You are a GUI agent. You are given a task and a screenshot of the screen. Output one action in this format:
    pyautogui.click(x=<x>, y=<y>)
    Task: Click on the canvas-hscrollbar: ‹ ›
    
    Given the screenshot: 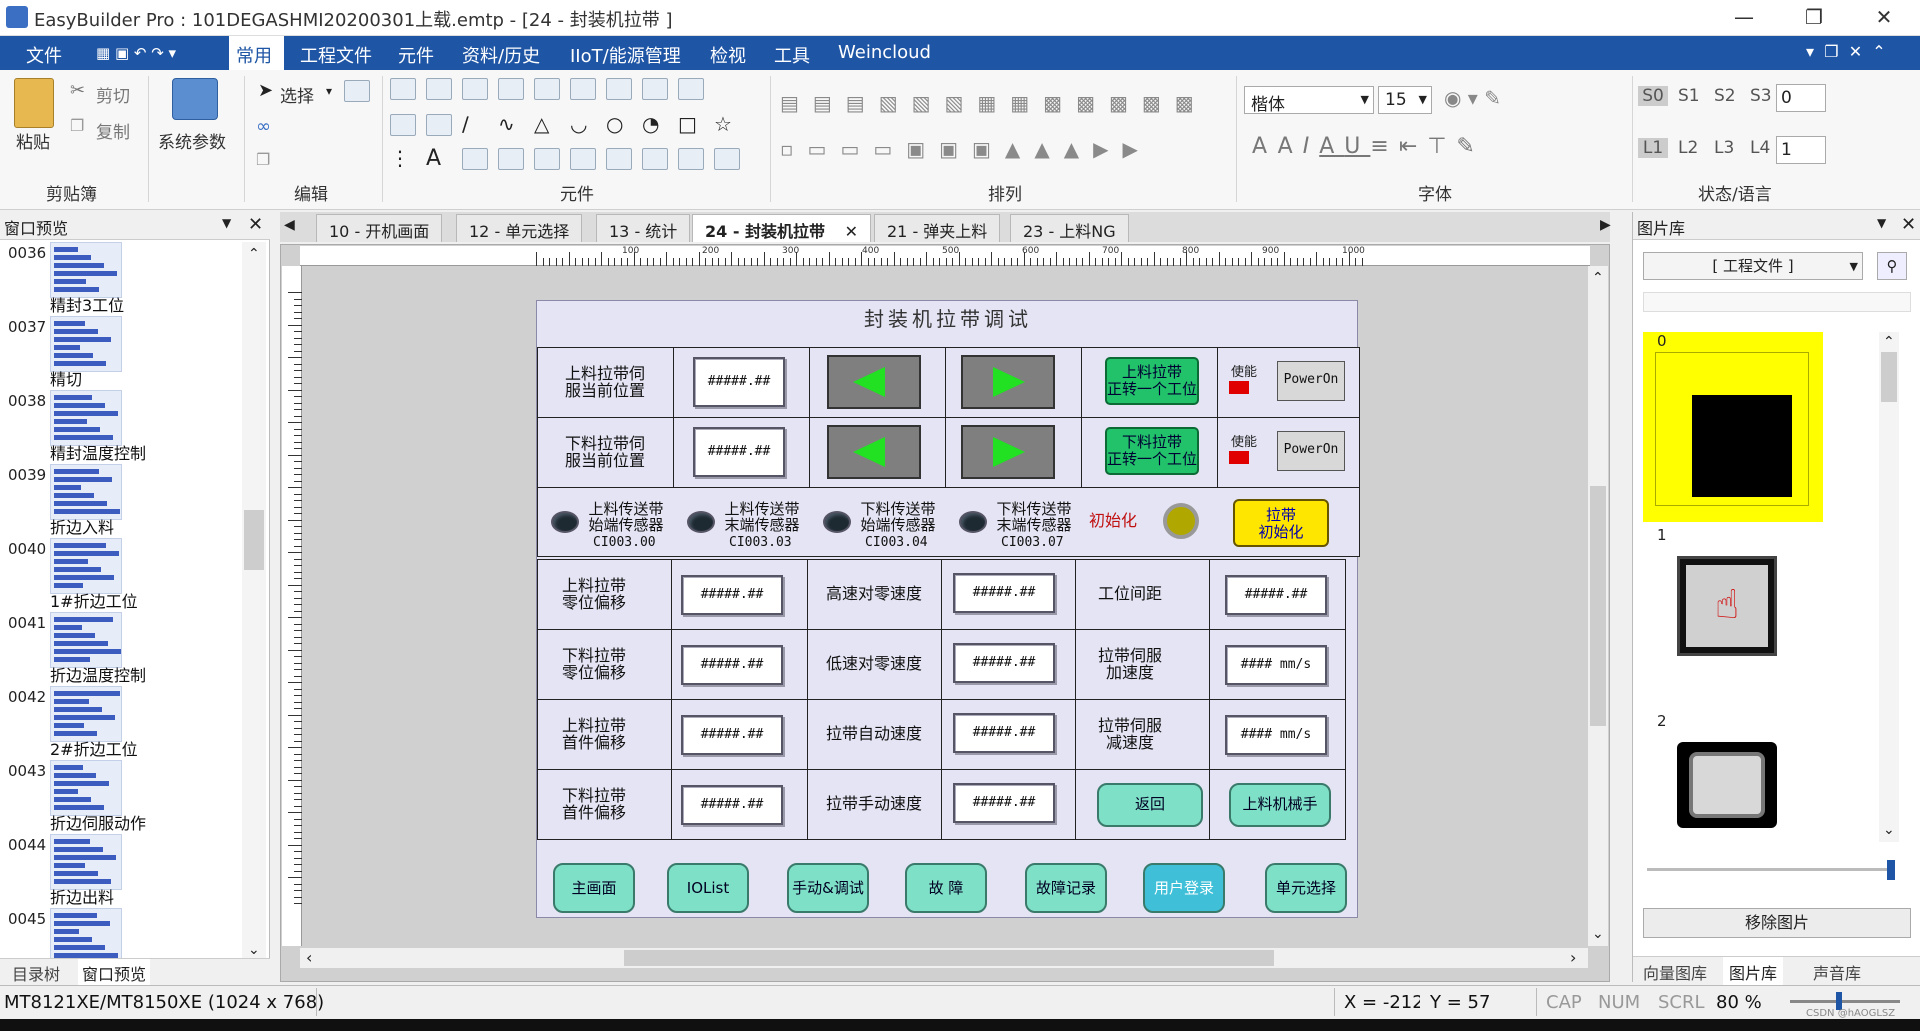 What is the action you would take?
    pyautogui.click(x=944, y=958)
    